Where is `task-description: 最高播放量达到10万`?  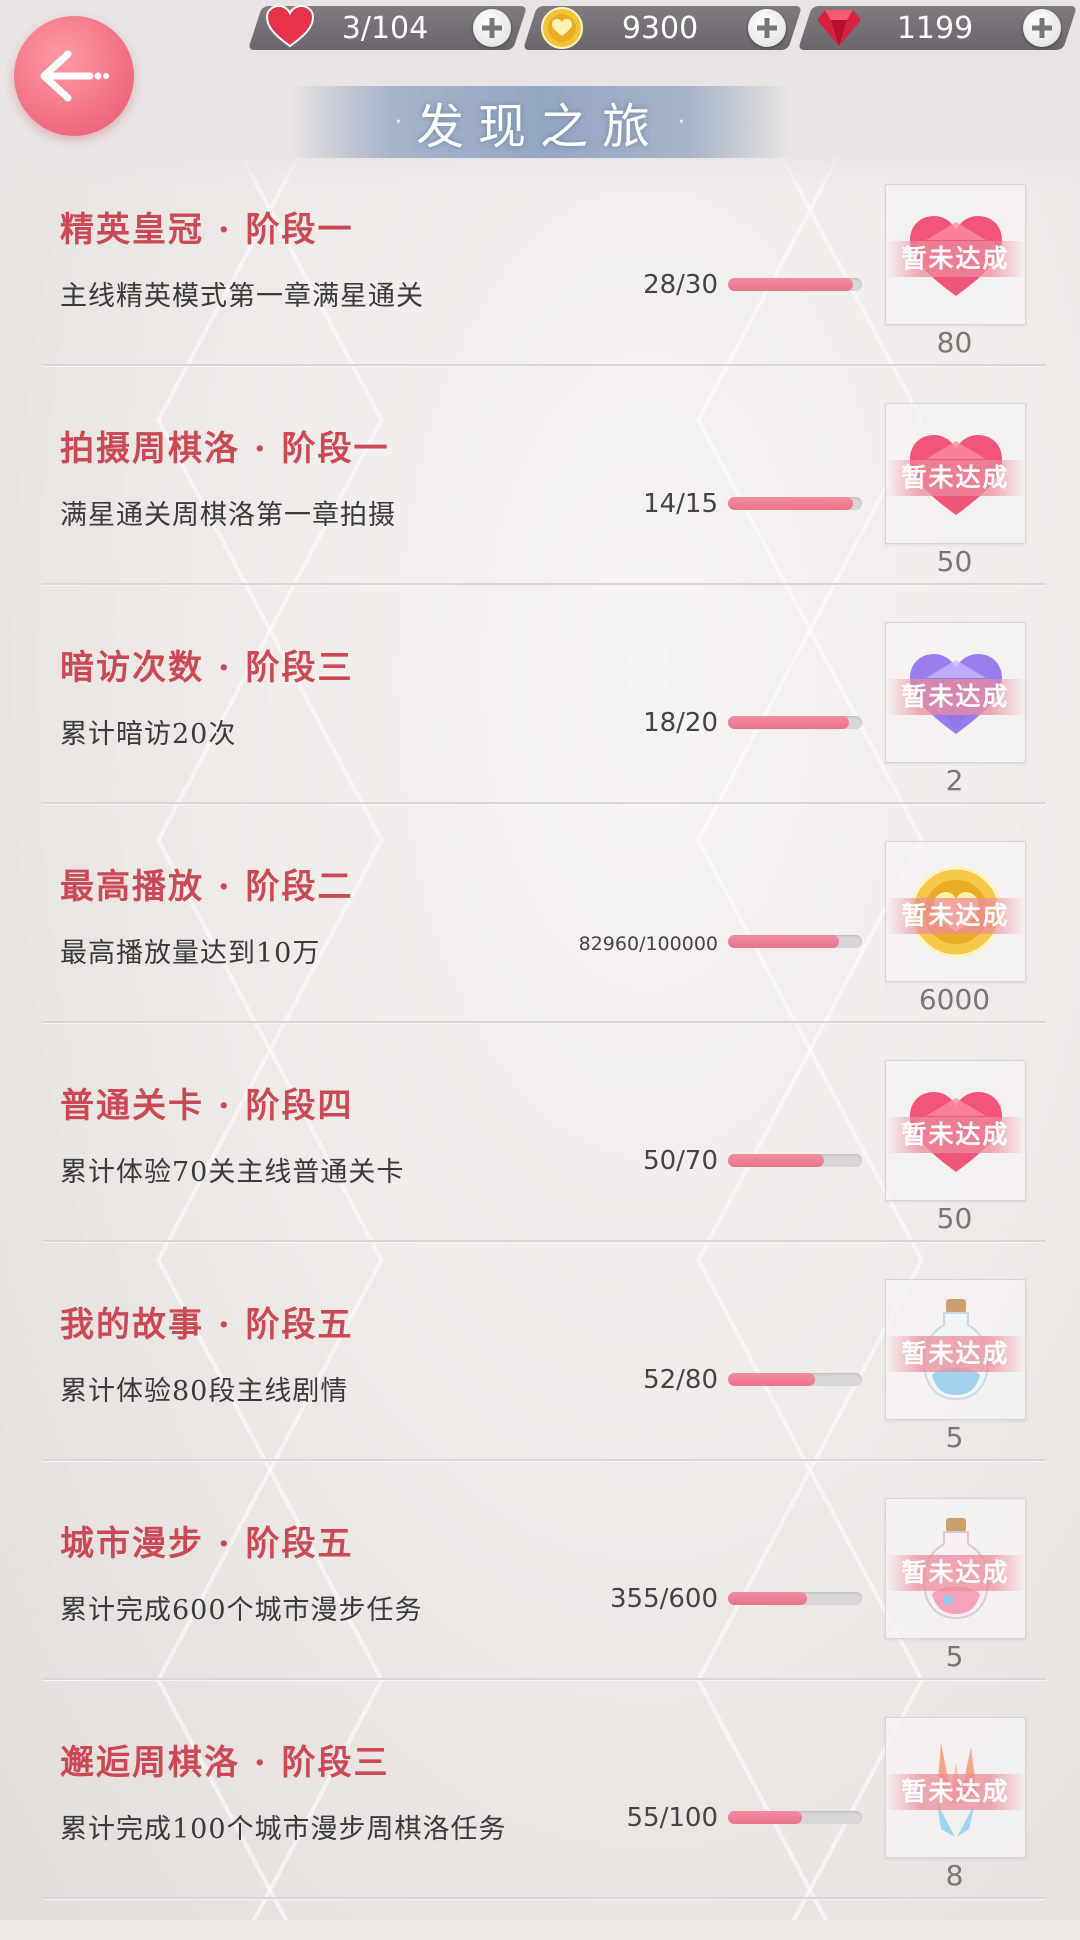
task-description: 最高播放量达到10万 is located at coordinates (190, 953).